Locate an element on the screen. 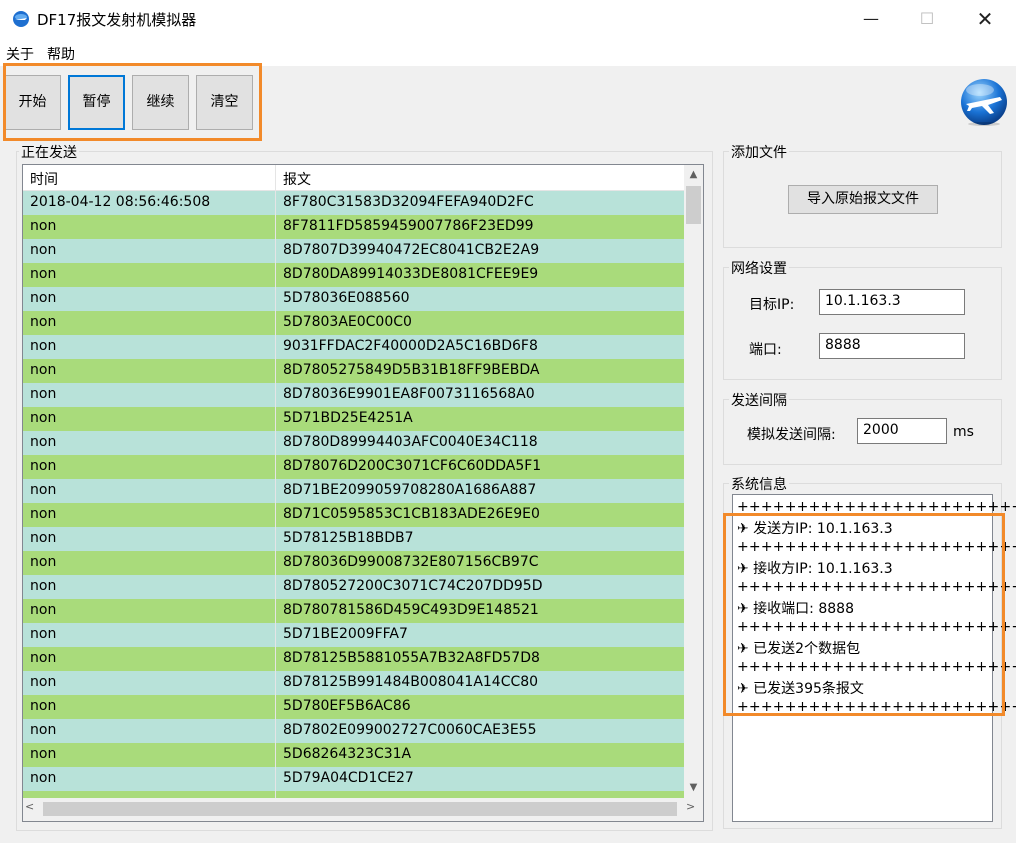  table-row: non 5D71BD25E4251A is located at coordinates (353, 419).